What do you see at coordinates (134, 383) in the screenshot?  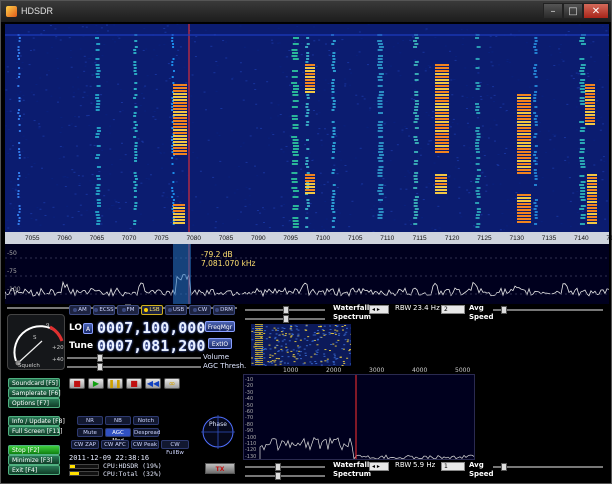 I see `stop-playback-icon: ■` at bounding box center [134, 383].